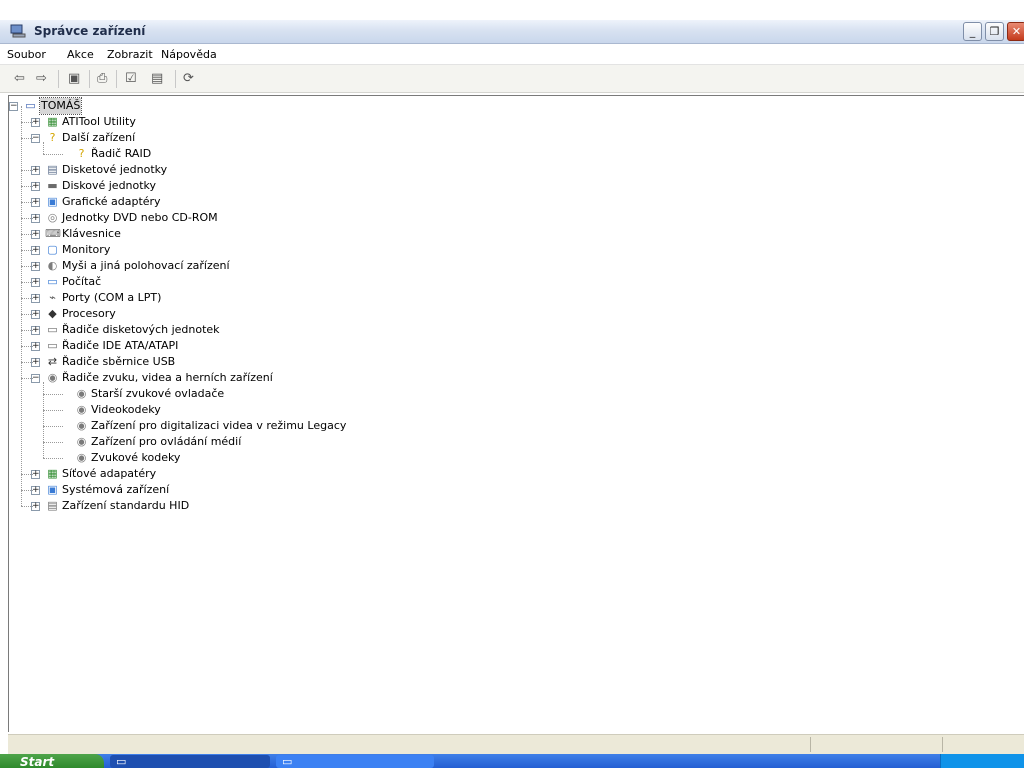 The width and height of the screenshot is (1024, 770). I want to click on tree-item-label: Další zařízení, so click(99, 137).